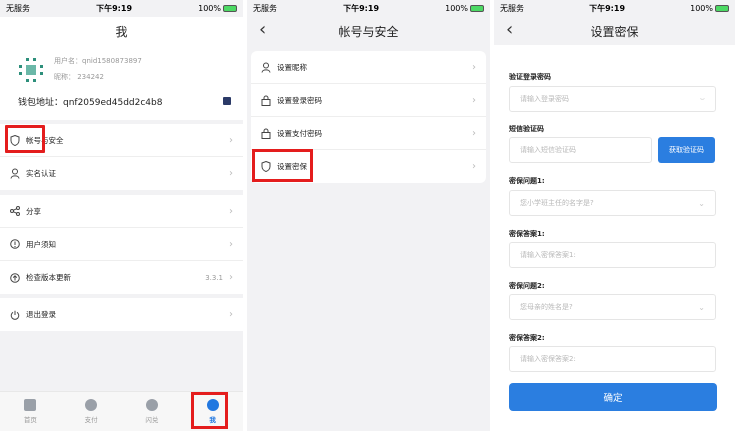 This screenshot has width=735, height=431. What do you see at coordinates (544, 99) in the screenshot?
I see `input-placeholder: 请输入登录密码` at bounding box center [544, 99].